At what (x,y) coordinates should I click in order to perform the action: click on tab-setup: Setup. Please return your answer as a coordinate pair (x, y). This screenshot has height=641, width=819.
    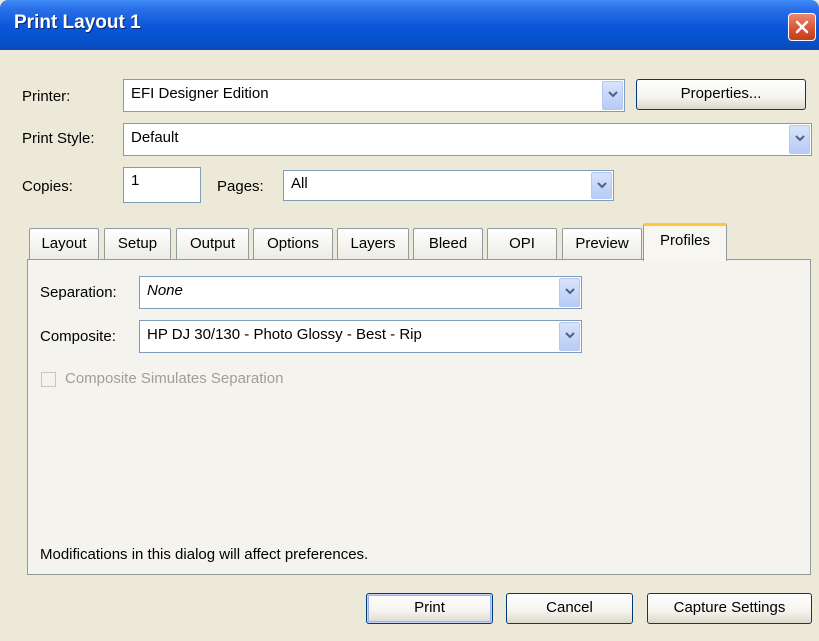
    Looking at the image, I should click on (137, 243).